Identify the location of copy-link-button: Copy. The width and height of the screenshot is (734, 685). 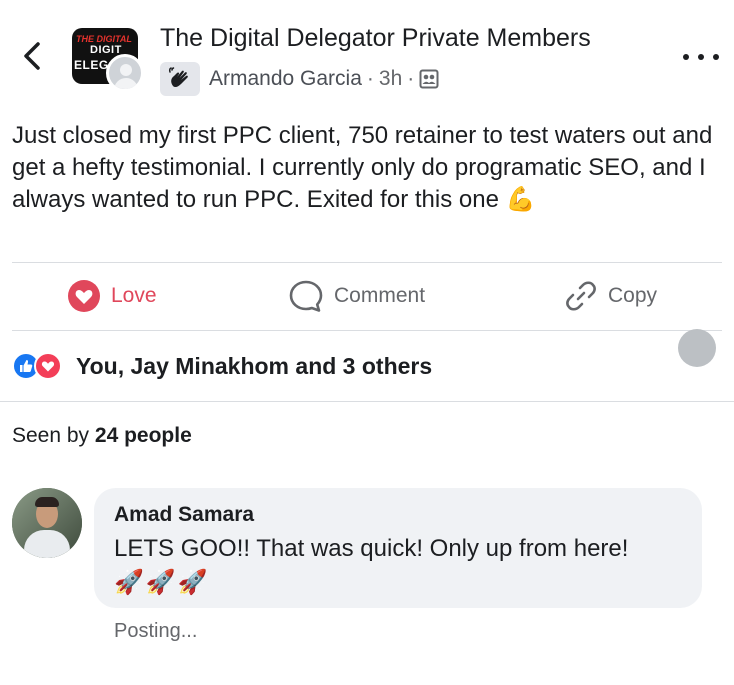
(610, 296).